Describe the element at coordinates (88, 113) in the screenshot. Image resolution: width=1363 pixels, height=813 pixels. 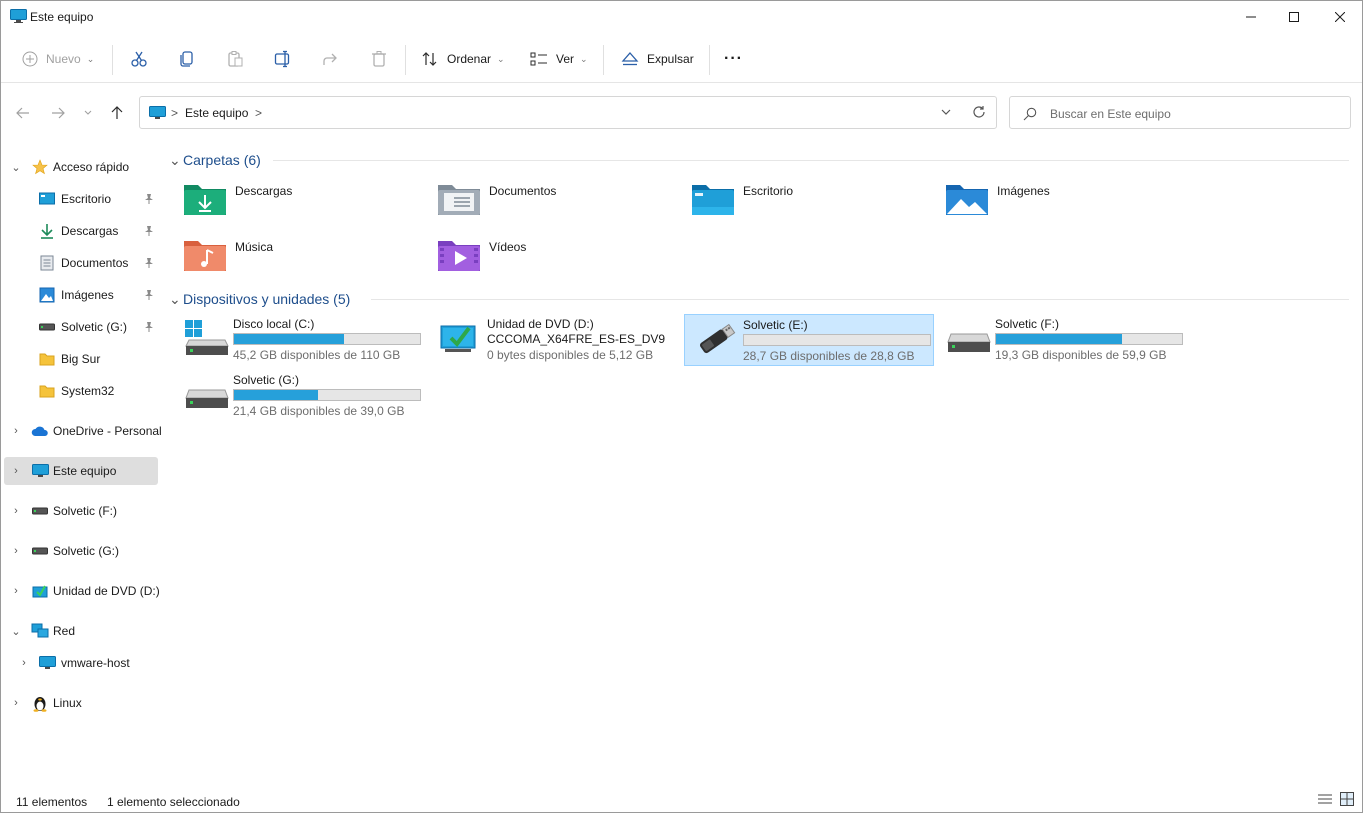
I see `recent-locations-button` at that location.